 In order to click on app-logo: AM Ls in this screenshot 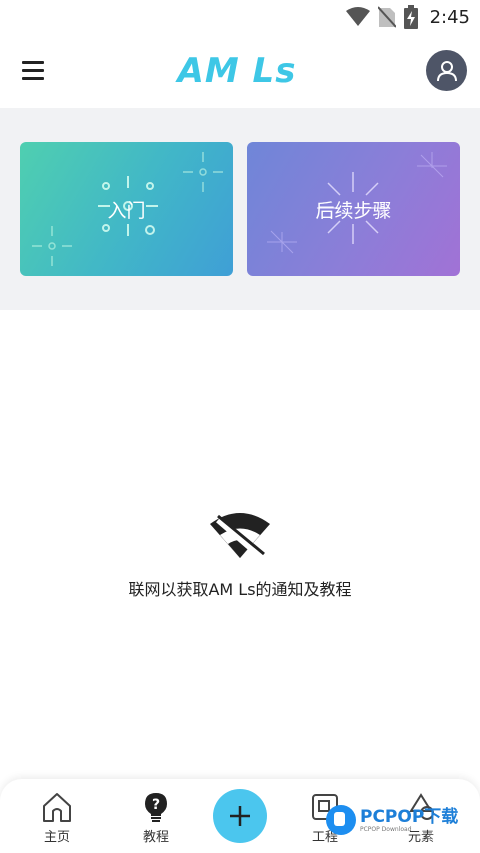, I will do `click(237, 71)`.